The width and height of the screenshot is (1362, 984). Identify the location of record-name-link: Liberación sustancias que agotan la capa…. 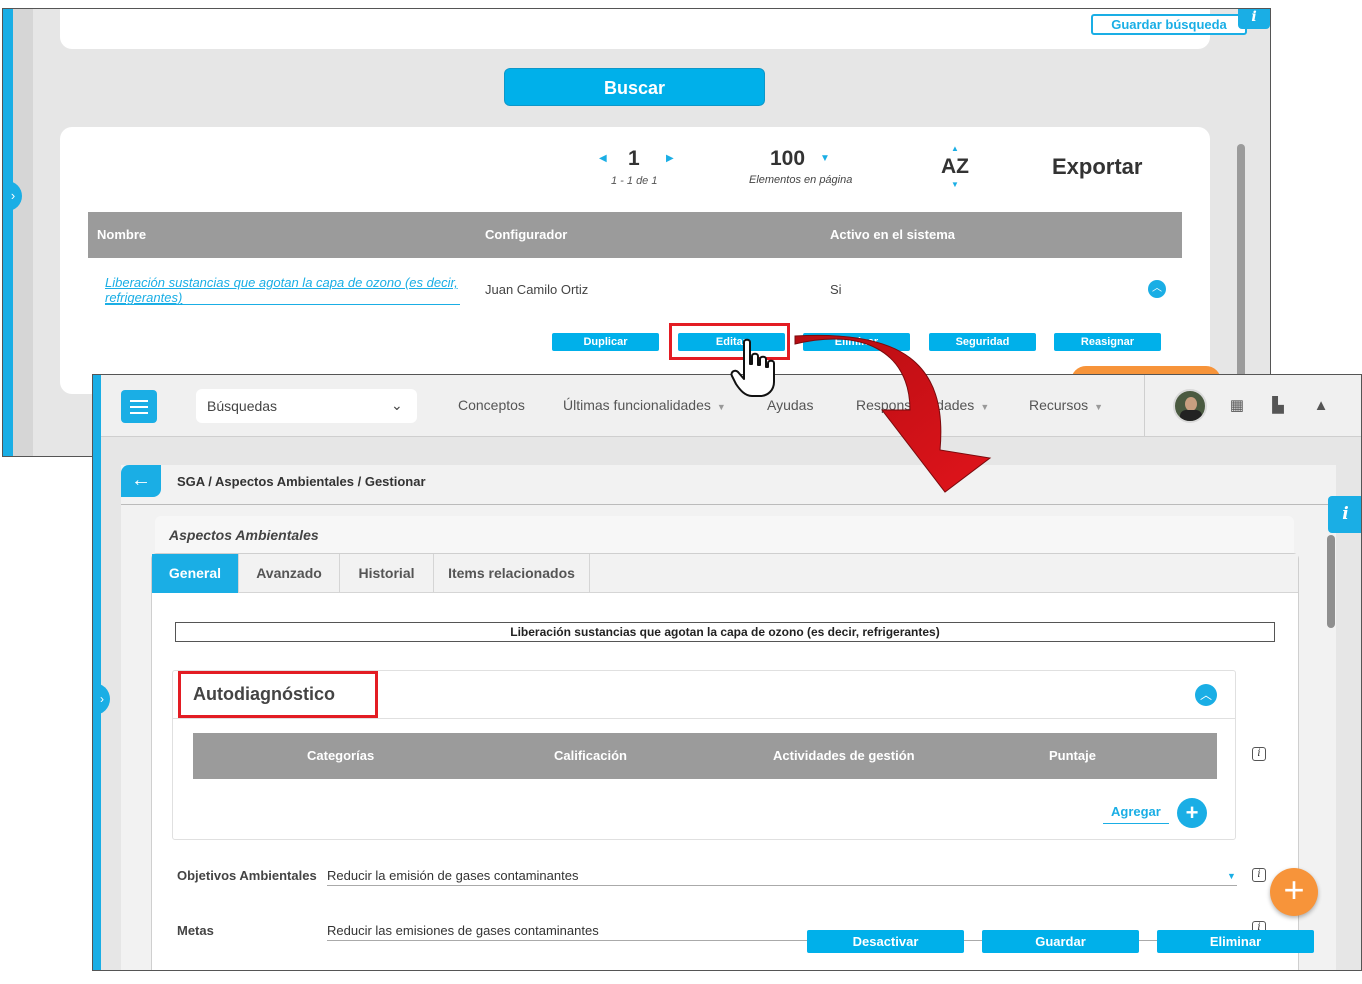
(282, 290).